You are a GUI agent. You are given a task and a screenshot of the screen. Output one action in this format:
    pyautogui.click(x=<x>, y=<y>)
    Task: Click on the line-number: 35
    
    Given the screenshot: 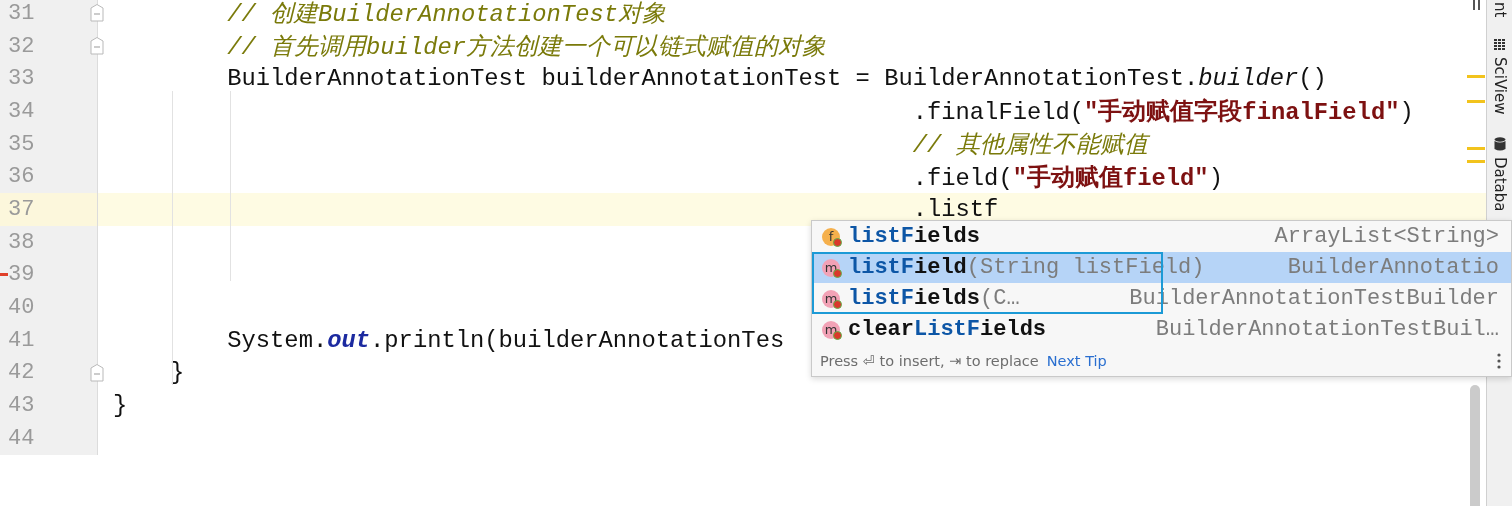 What is the action you would take?
    pyautogui.click(x=21, y=144)
    